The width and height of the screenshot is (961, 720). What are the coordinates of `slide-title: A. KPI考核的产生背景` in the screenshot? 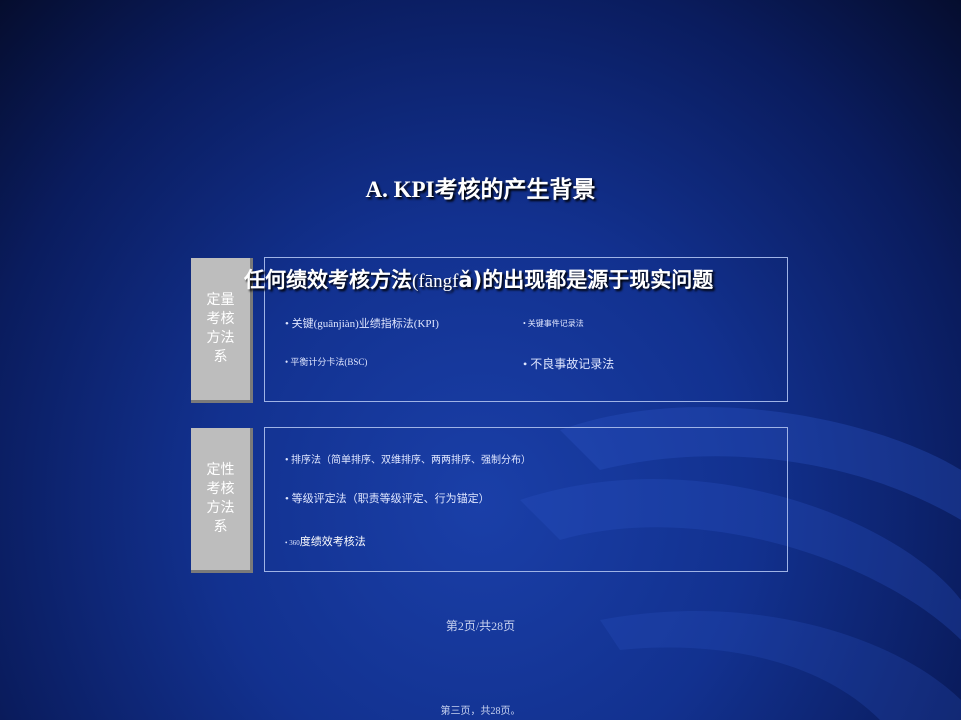 It's located at (480, 189).